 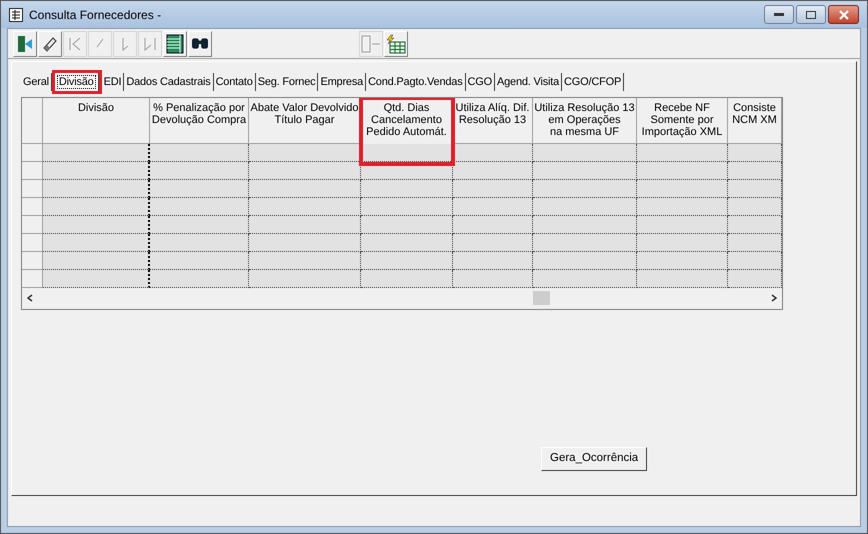 I want to click on eraser-icon, so click(x=50, y=43).